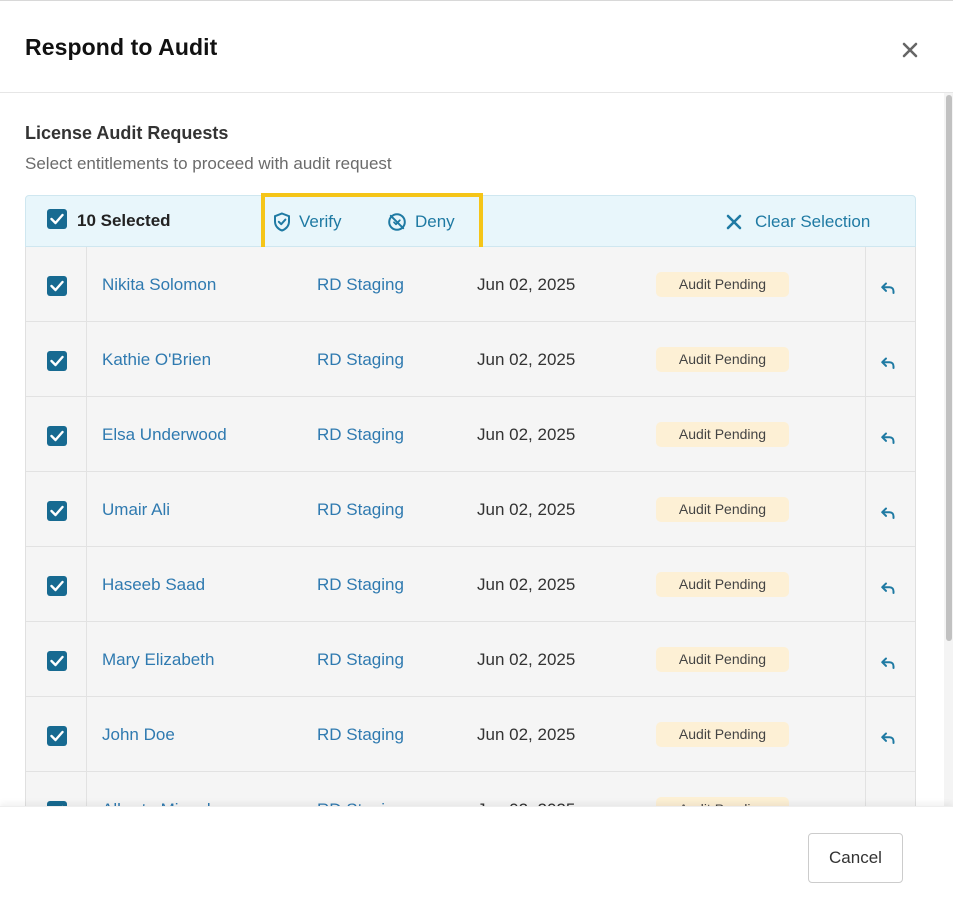  Describe the element at coordinates (153, 585) in the screenshot. I see `user-name-link: Haseeb Saad` at that location.